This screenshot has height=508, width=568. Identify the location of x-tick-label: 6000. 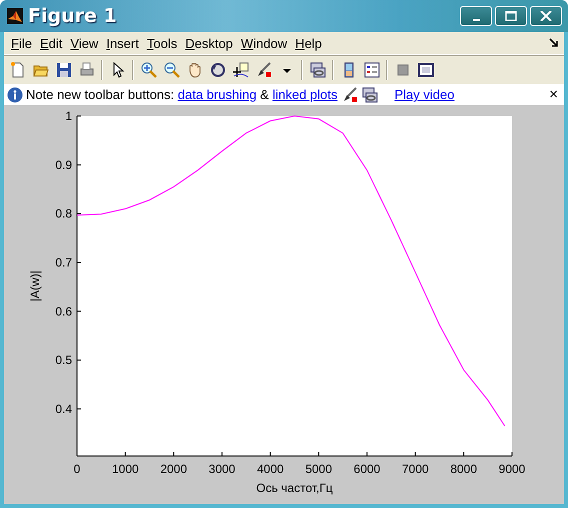
(367, 469).